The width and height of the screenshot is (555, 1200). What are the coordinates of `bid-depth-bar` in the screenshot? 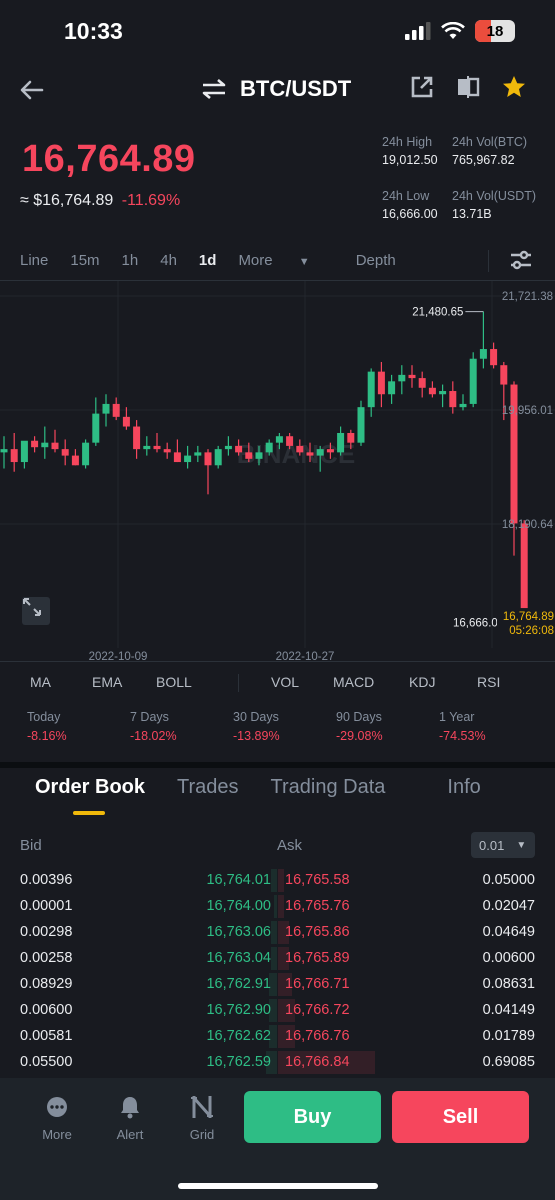 It's located at (275, 906).